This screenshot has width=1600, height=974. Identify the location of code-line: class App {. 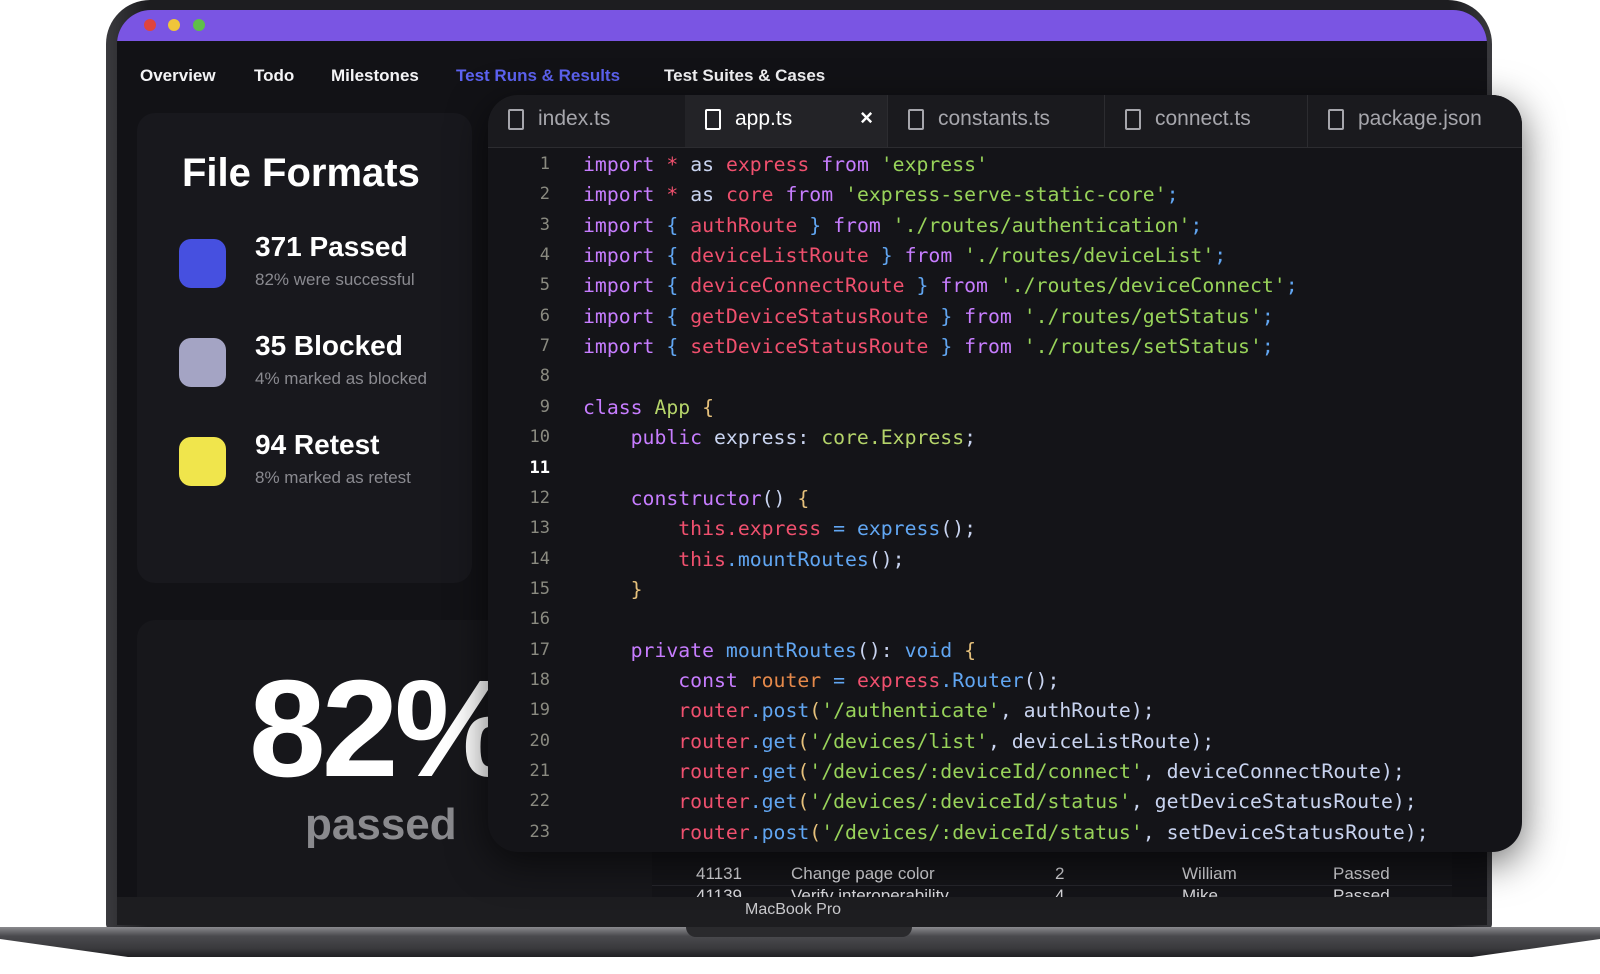
(648, 407).